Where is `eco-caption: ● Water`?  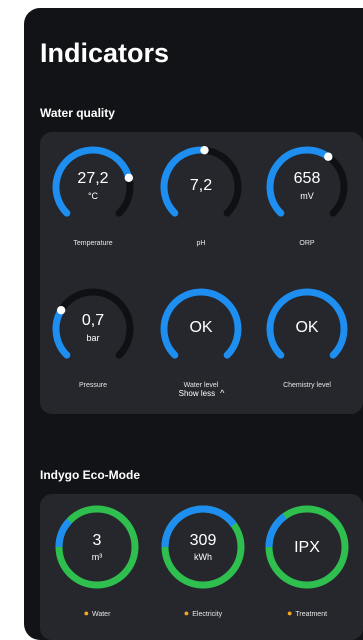 eco-caption: ● Water is located at coordinates (97, 613).